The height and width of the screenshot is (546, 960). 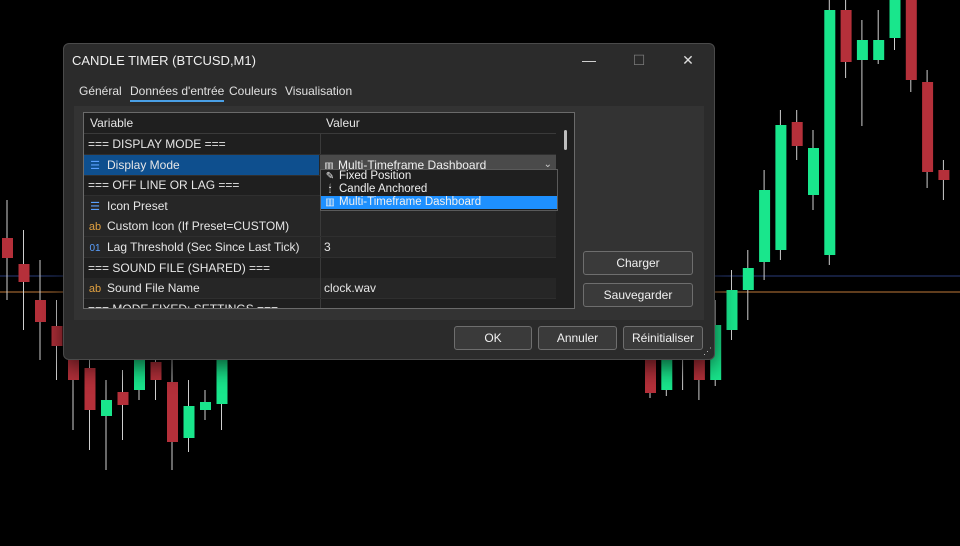 I want to click on section-row: === MODE FIXED: SETTINGS ===, so click(x=320, y=303).